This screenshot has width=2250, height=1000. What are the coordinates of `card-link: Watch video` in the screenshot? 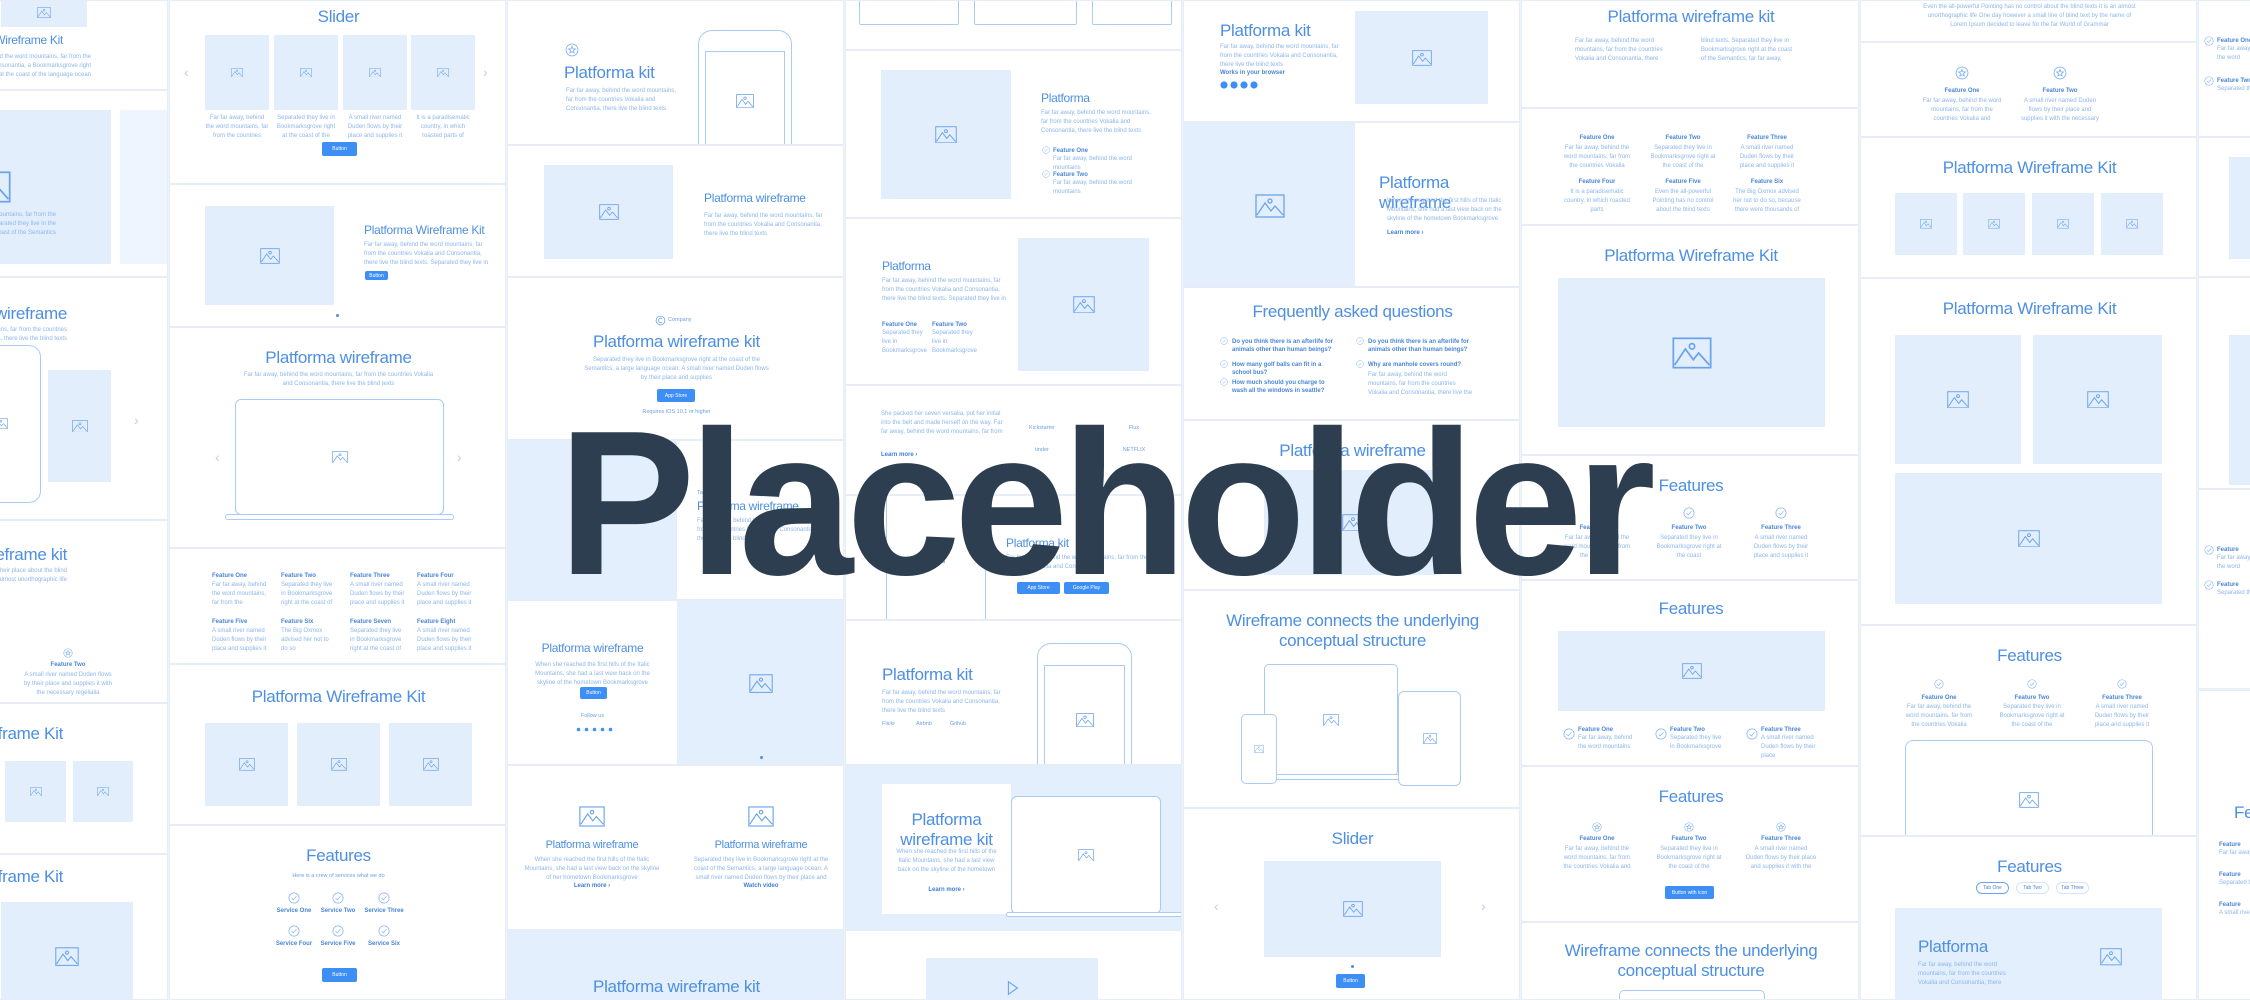 It's located at (761, 886).